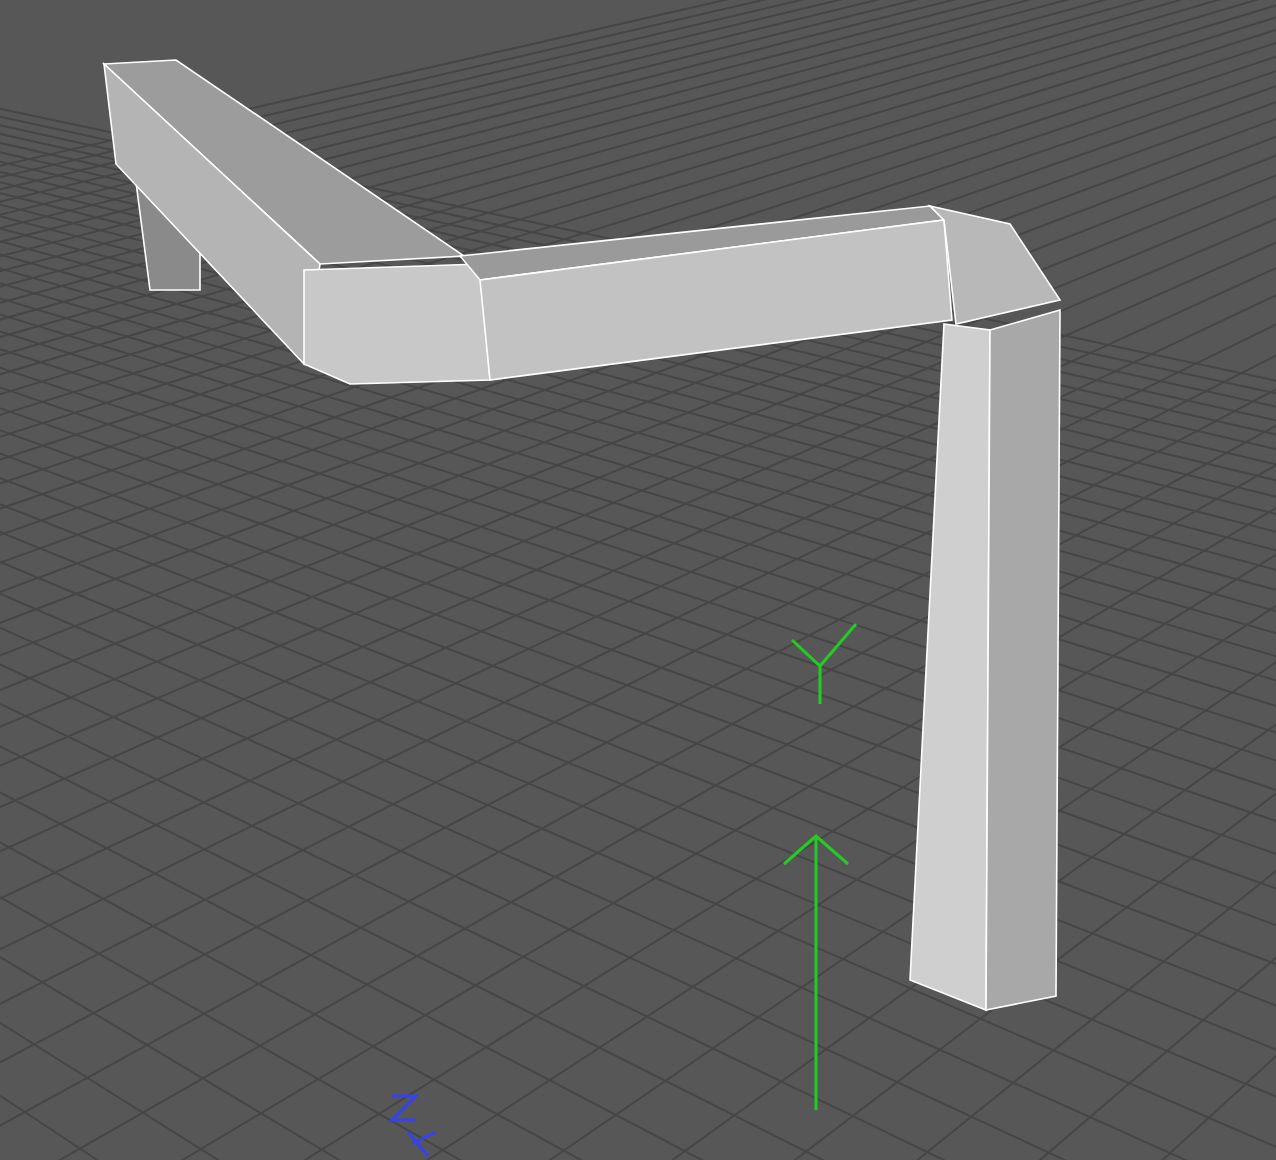 Image resolution: width=1276 pixels, height=1160 pixels. I want to click on z-axis-gizmo-icon, so click(413, 1126).